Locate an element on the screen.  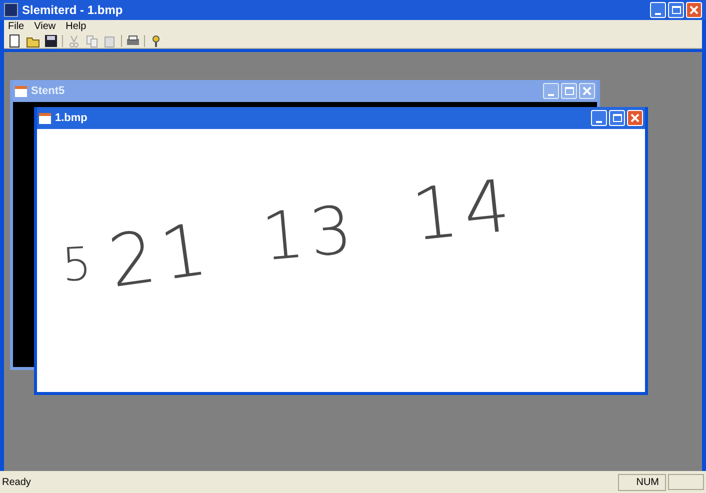
printer-icon is located at coordinates (133, 41).